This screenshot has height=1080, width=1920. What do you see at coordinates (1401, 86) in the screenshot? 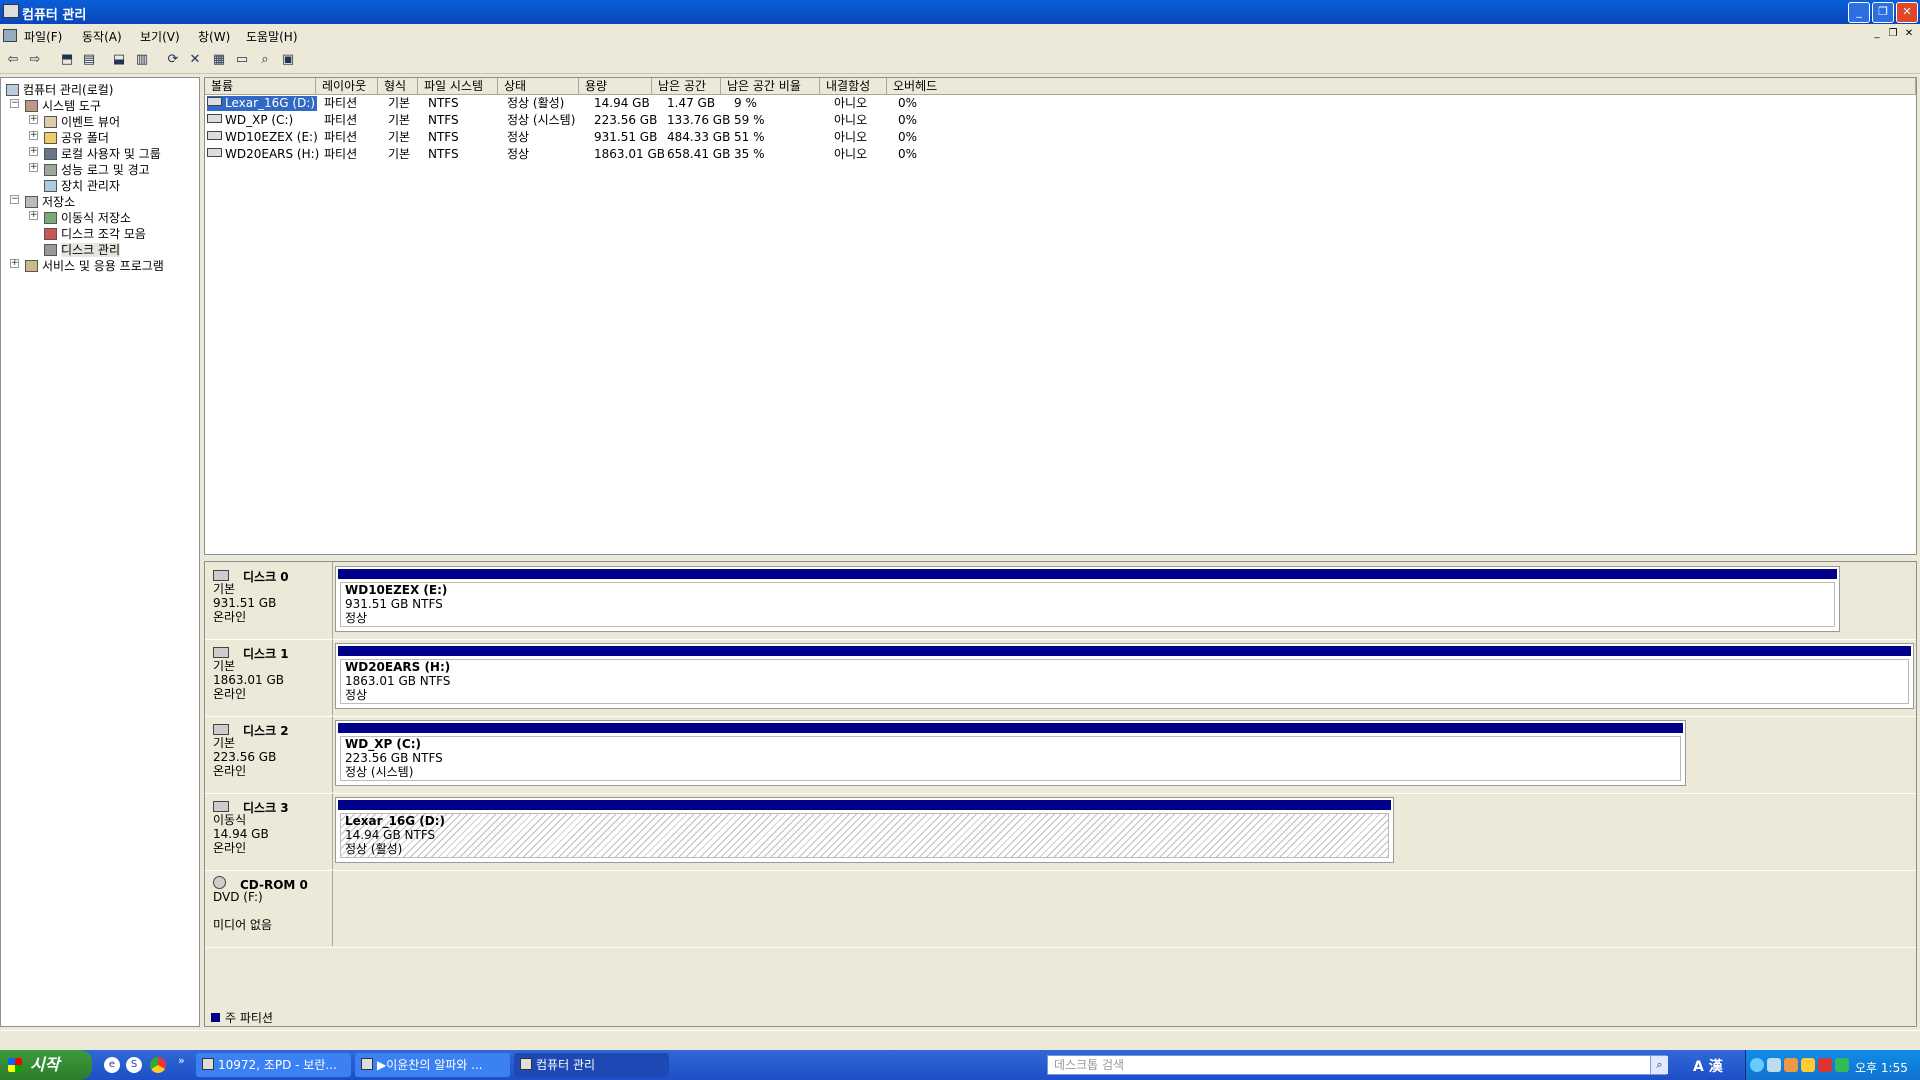
I see `col-overhead: 오버헤드` at bounding box center [1401, 86].